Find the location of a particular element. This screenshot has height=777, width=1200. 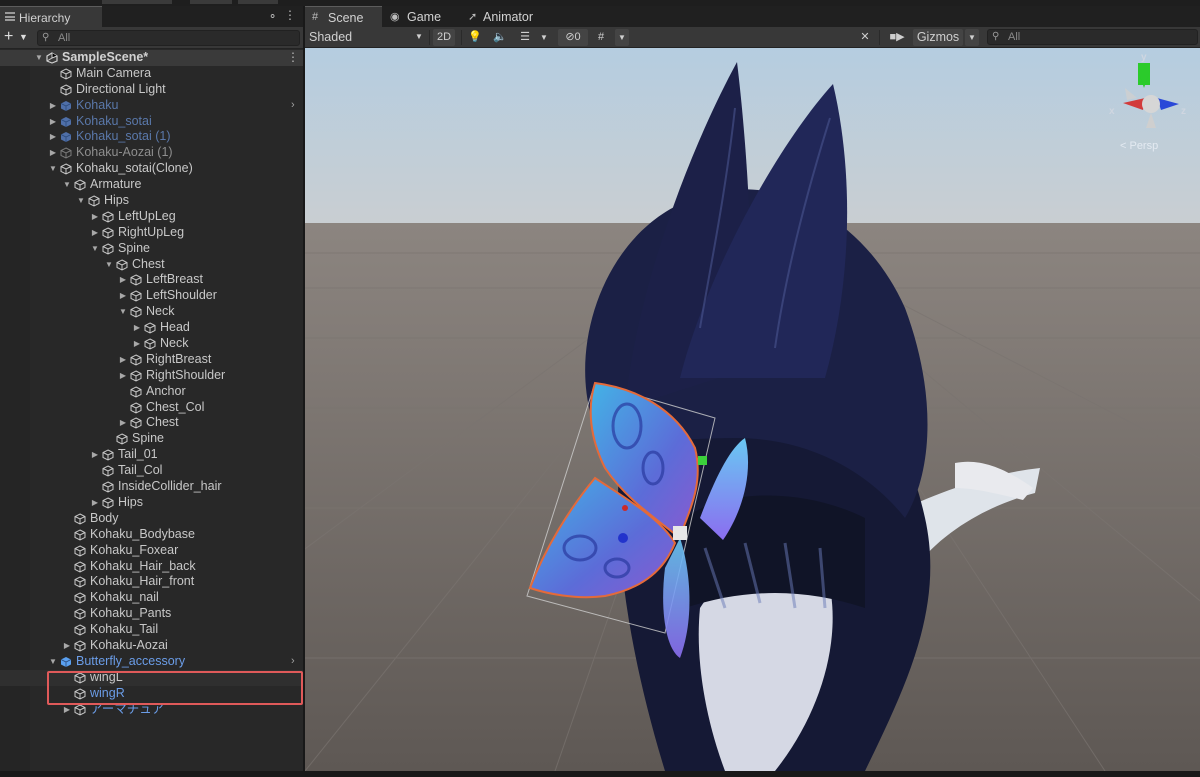

hierarchy-row: Kohaku_Bodybase is located at coordinates (151, 535).